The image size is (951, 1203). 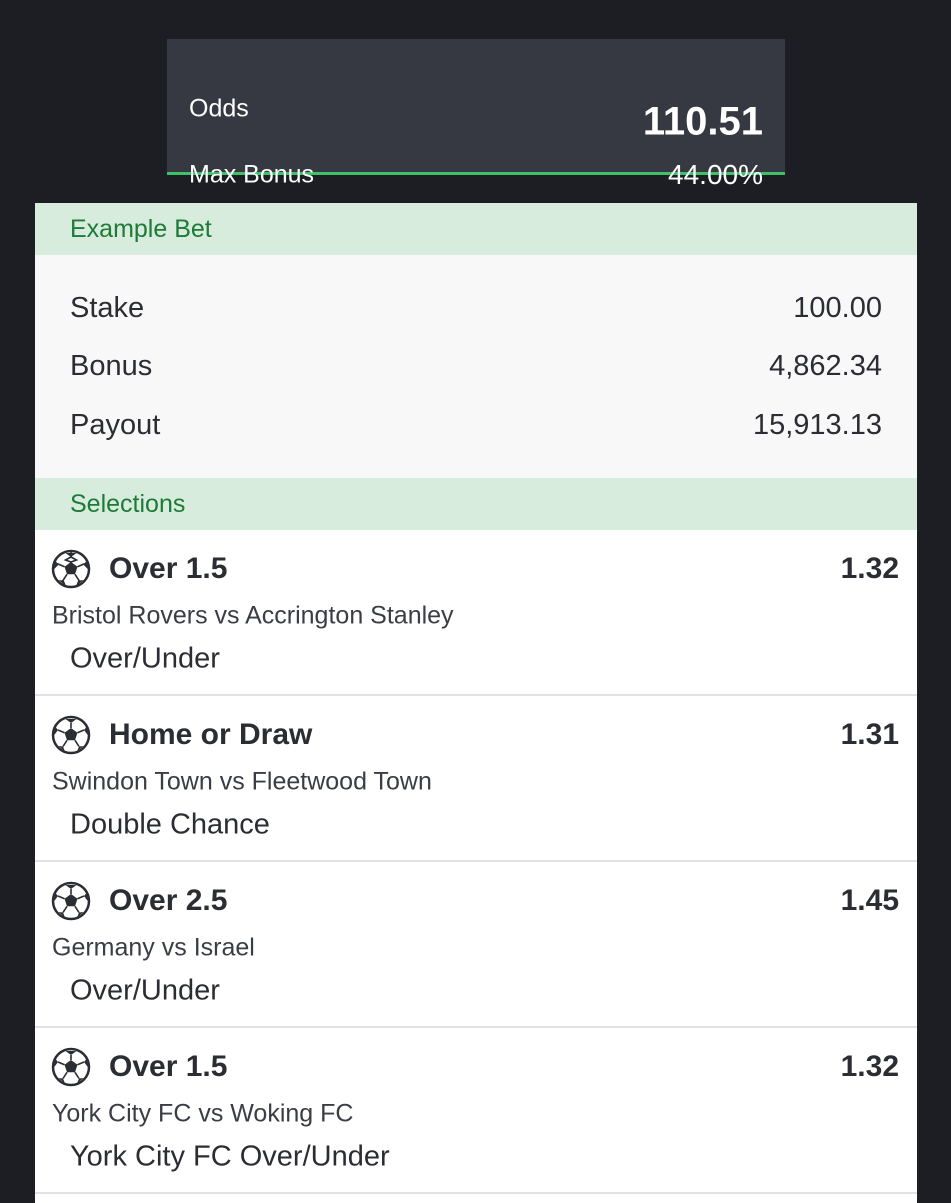 What do you see at coordinates (476, 425) in the screenshot?
I see `payout-row: Payout 15,913.13` at bounding box center [476, 425].